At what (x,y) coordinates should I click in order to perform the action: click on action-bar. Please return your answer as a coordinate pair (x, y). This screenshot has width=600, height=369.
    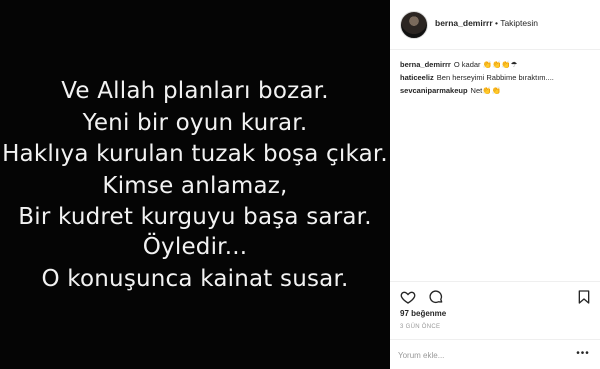
    Looking at the image, I should click on (495, 295).